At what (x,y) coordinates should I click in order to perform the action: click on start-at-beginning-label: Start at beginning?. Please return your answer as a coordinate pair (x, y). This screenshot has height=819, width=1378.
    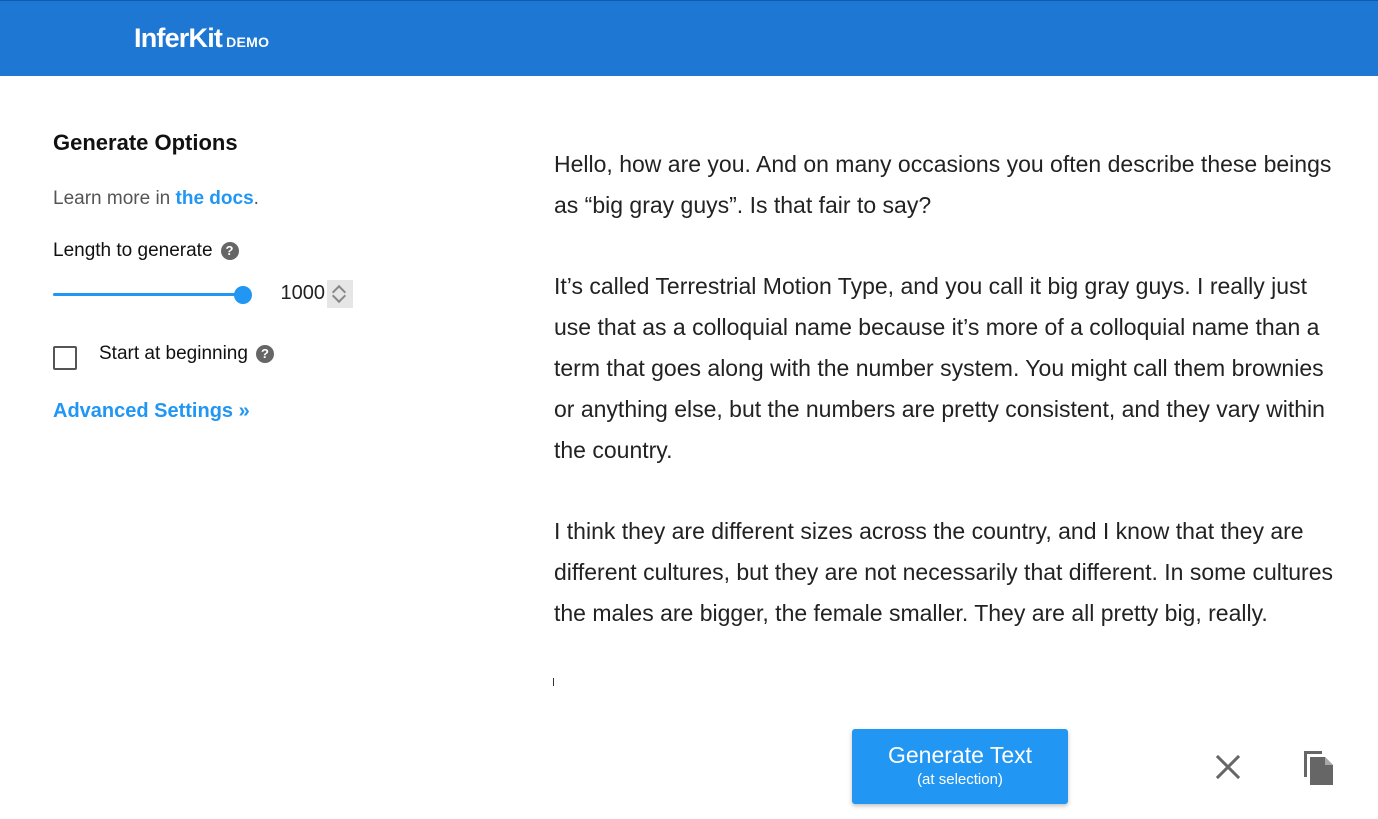
    Looking at the image, I should click on (186, 354).